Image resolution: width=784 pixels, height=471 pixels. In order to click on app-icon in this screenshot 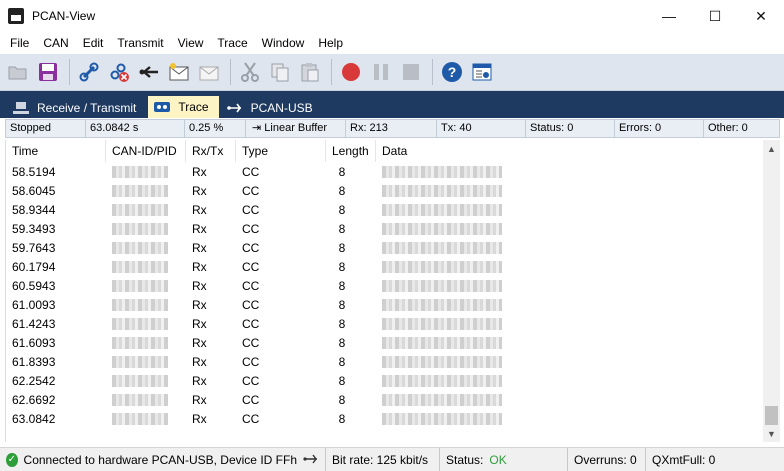, I will do `click(16, 16)`.